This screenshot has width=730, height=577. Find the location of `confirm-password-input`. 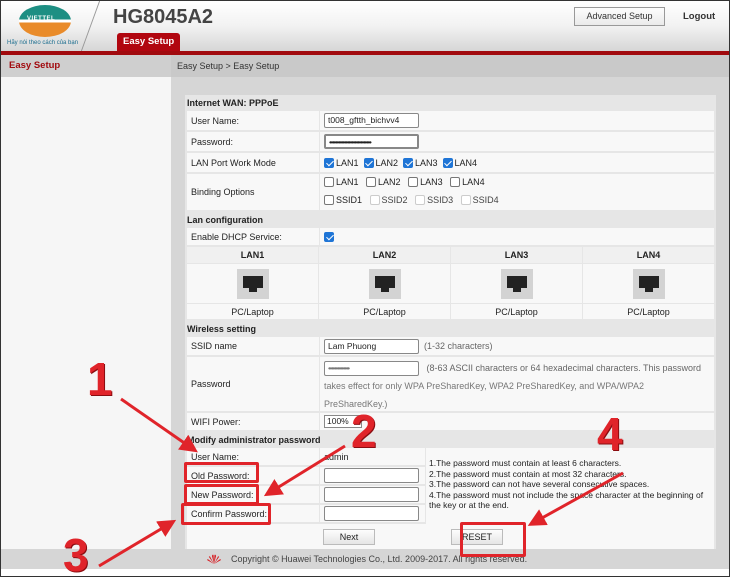

confirm-password-input is located at coordinates (371, 513).